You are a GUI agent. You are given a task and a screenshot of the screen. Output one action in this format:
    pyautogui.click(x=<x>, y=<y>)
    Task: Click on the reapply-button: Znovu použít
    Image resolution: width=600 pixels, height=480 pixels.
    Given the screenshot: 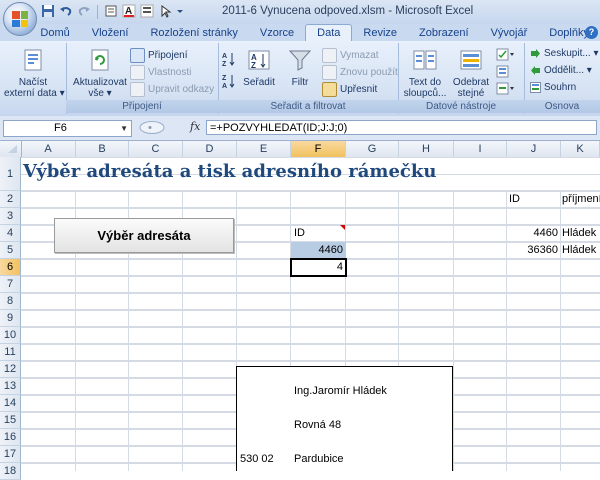 What is the action you would take?
    pyautogui.click(x=360, y=72)
    